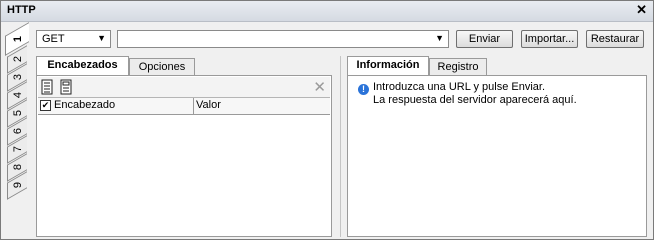  I want to click on column-valor: Valor, so click(208, 105).